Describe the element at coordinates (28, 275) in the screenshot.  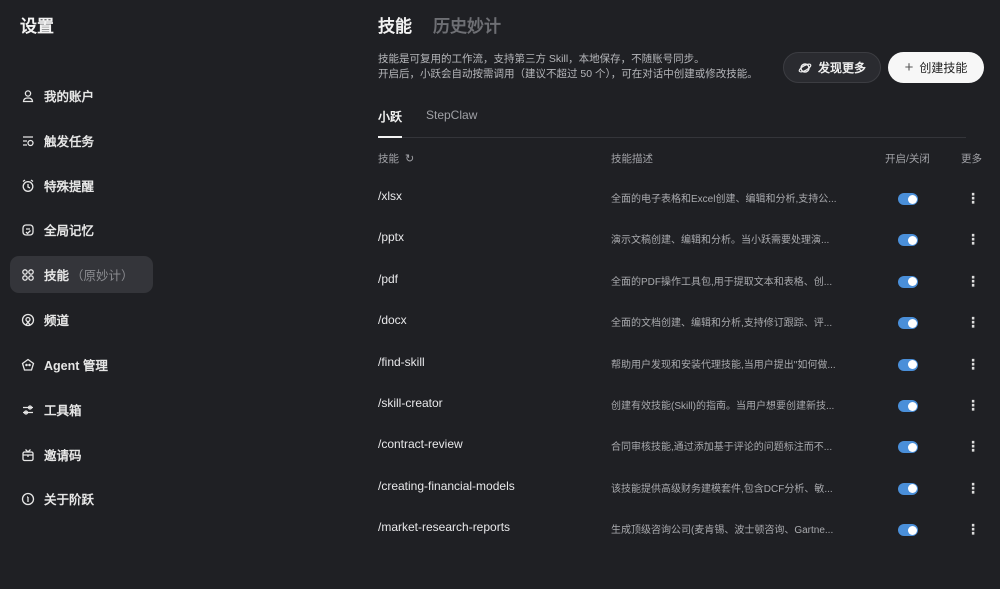
I see `grid-icon` at that location.